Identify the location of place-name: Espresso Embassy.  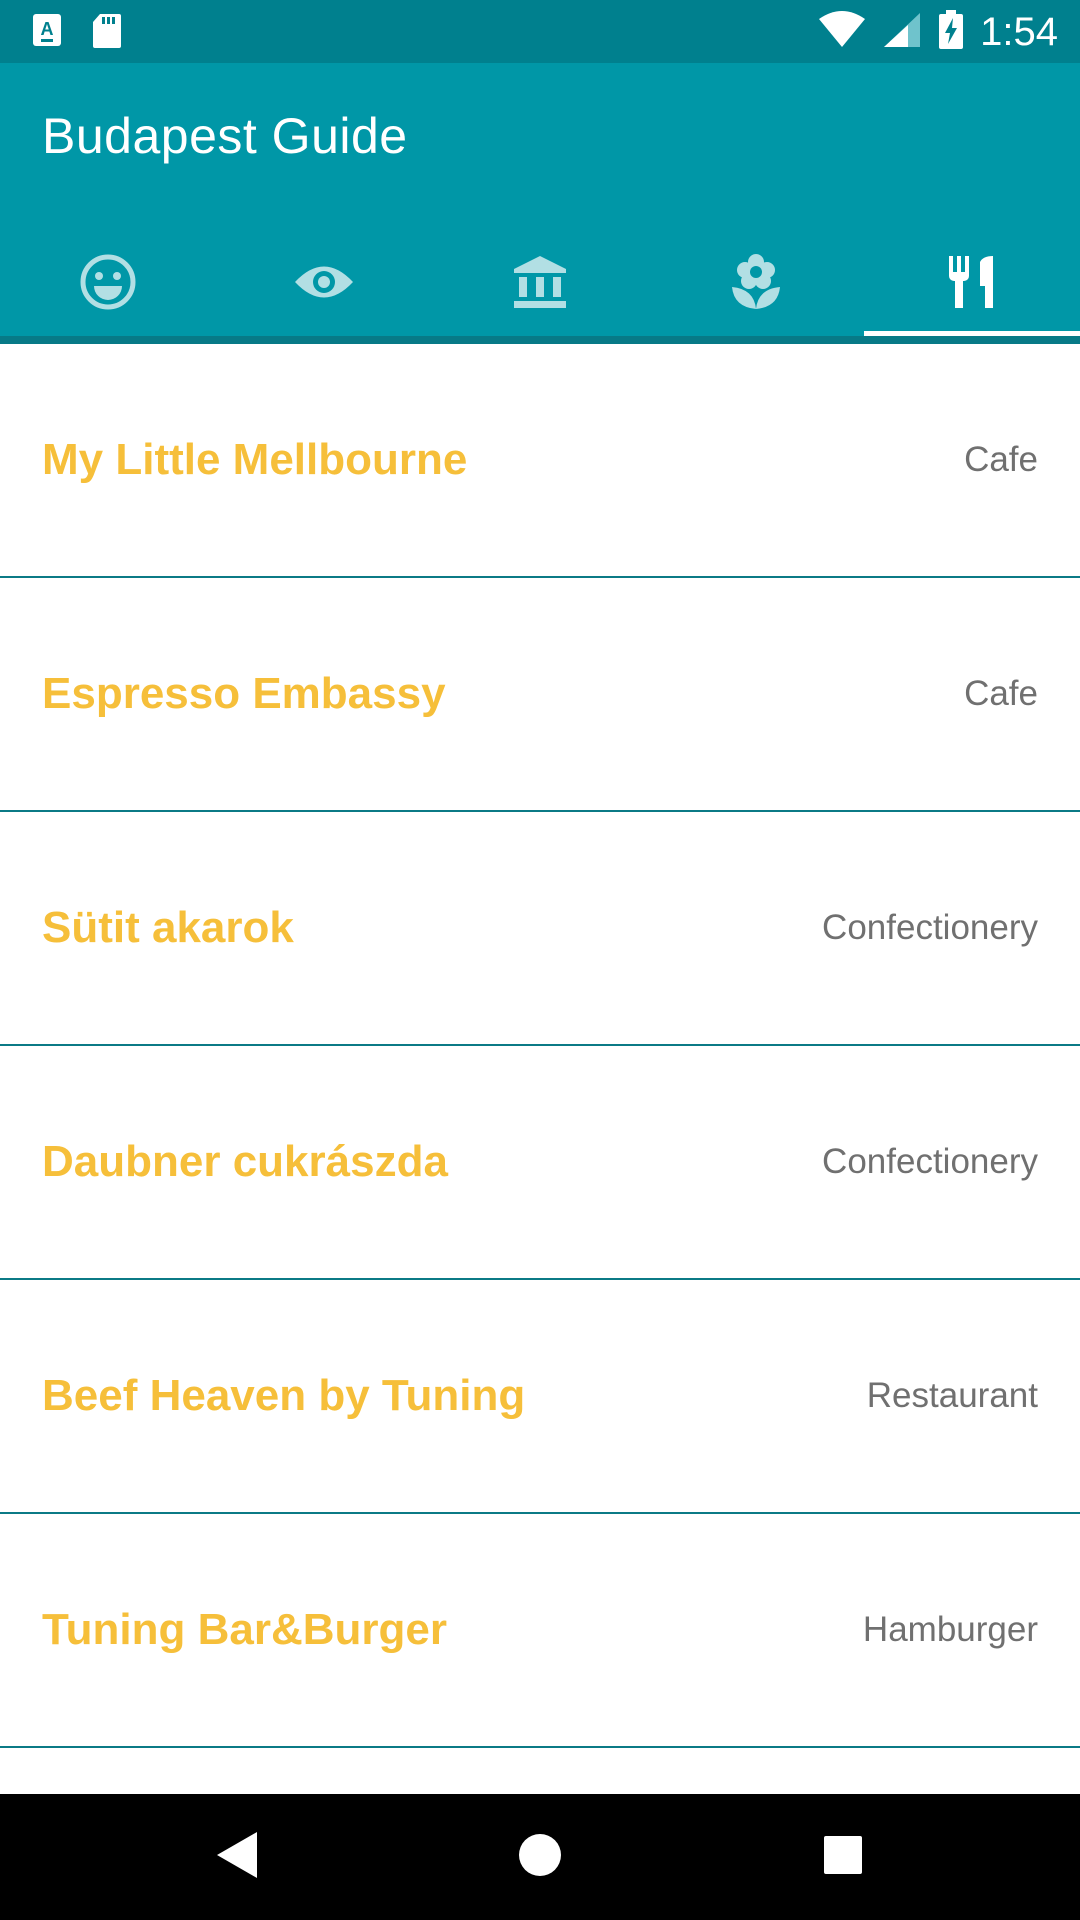
(244, 693).